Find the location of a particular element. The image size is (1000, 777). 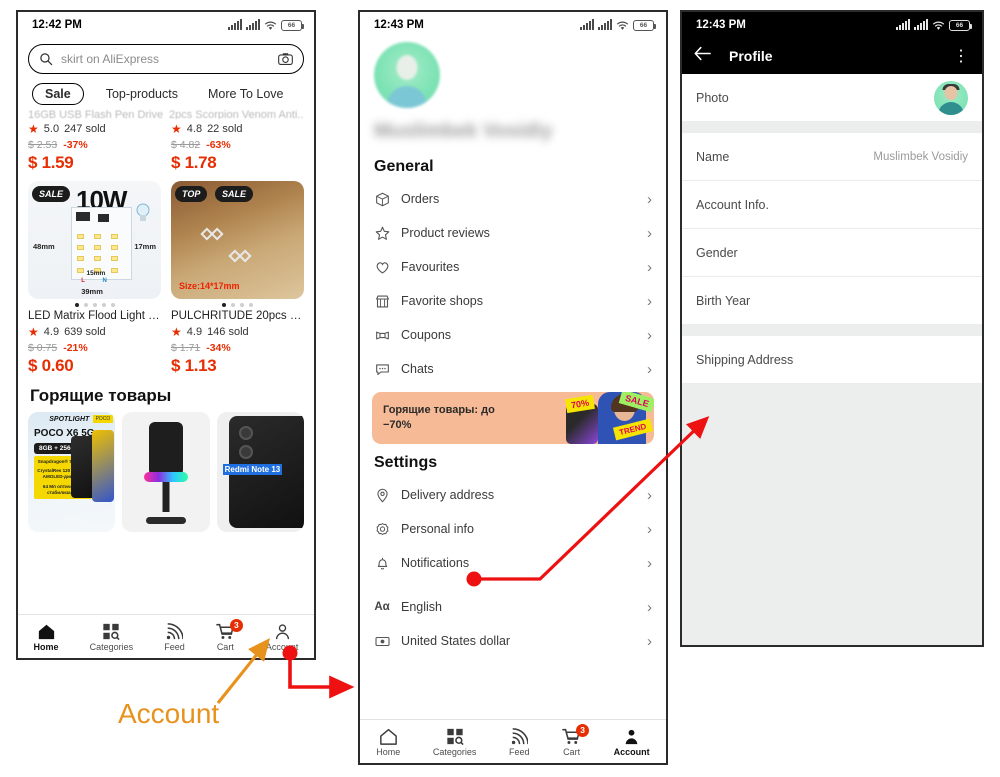

hot-card is located at coordinates (166, 472).